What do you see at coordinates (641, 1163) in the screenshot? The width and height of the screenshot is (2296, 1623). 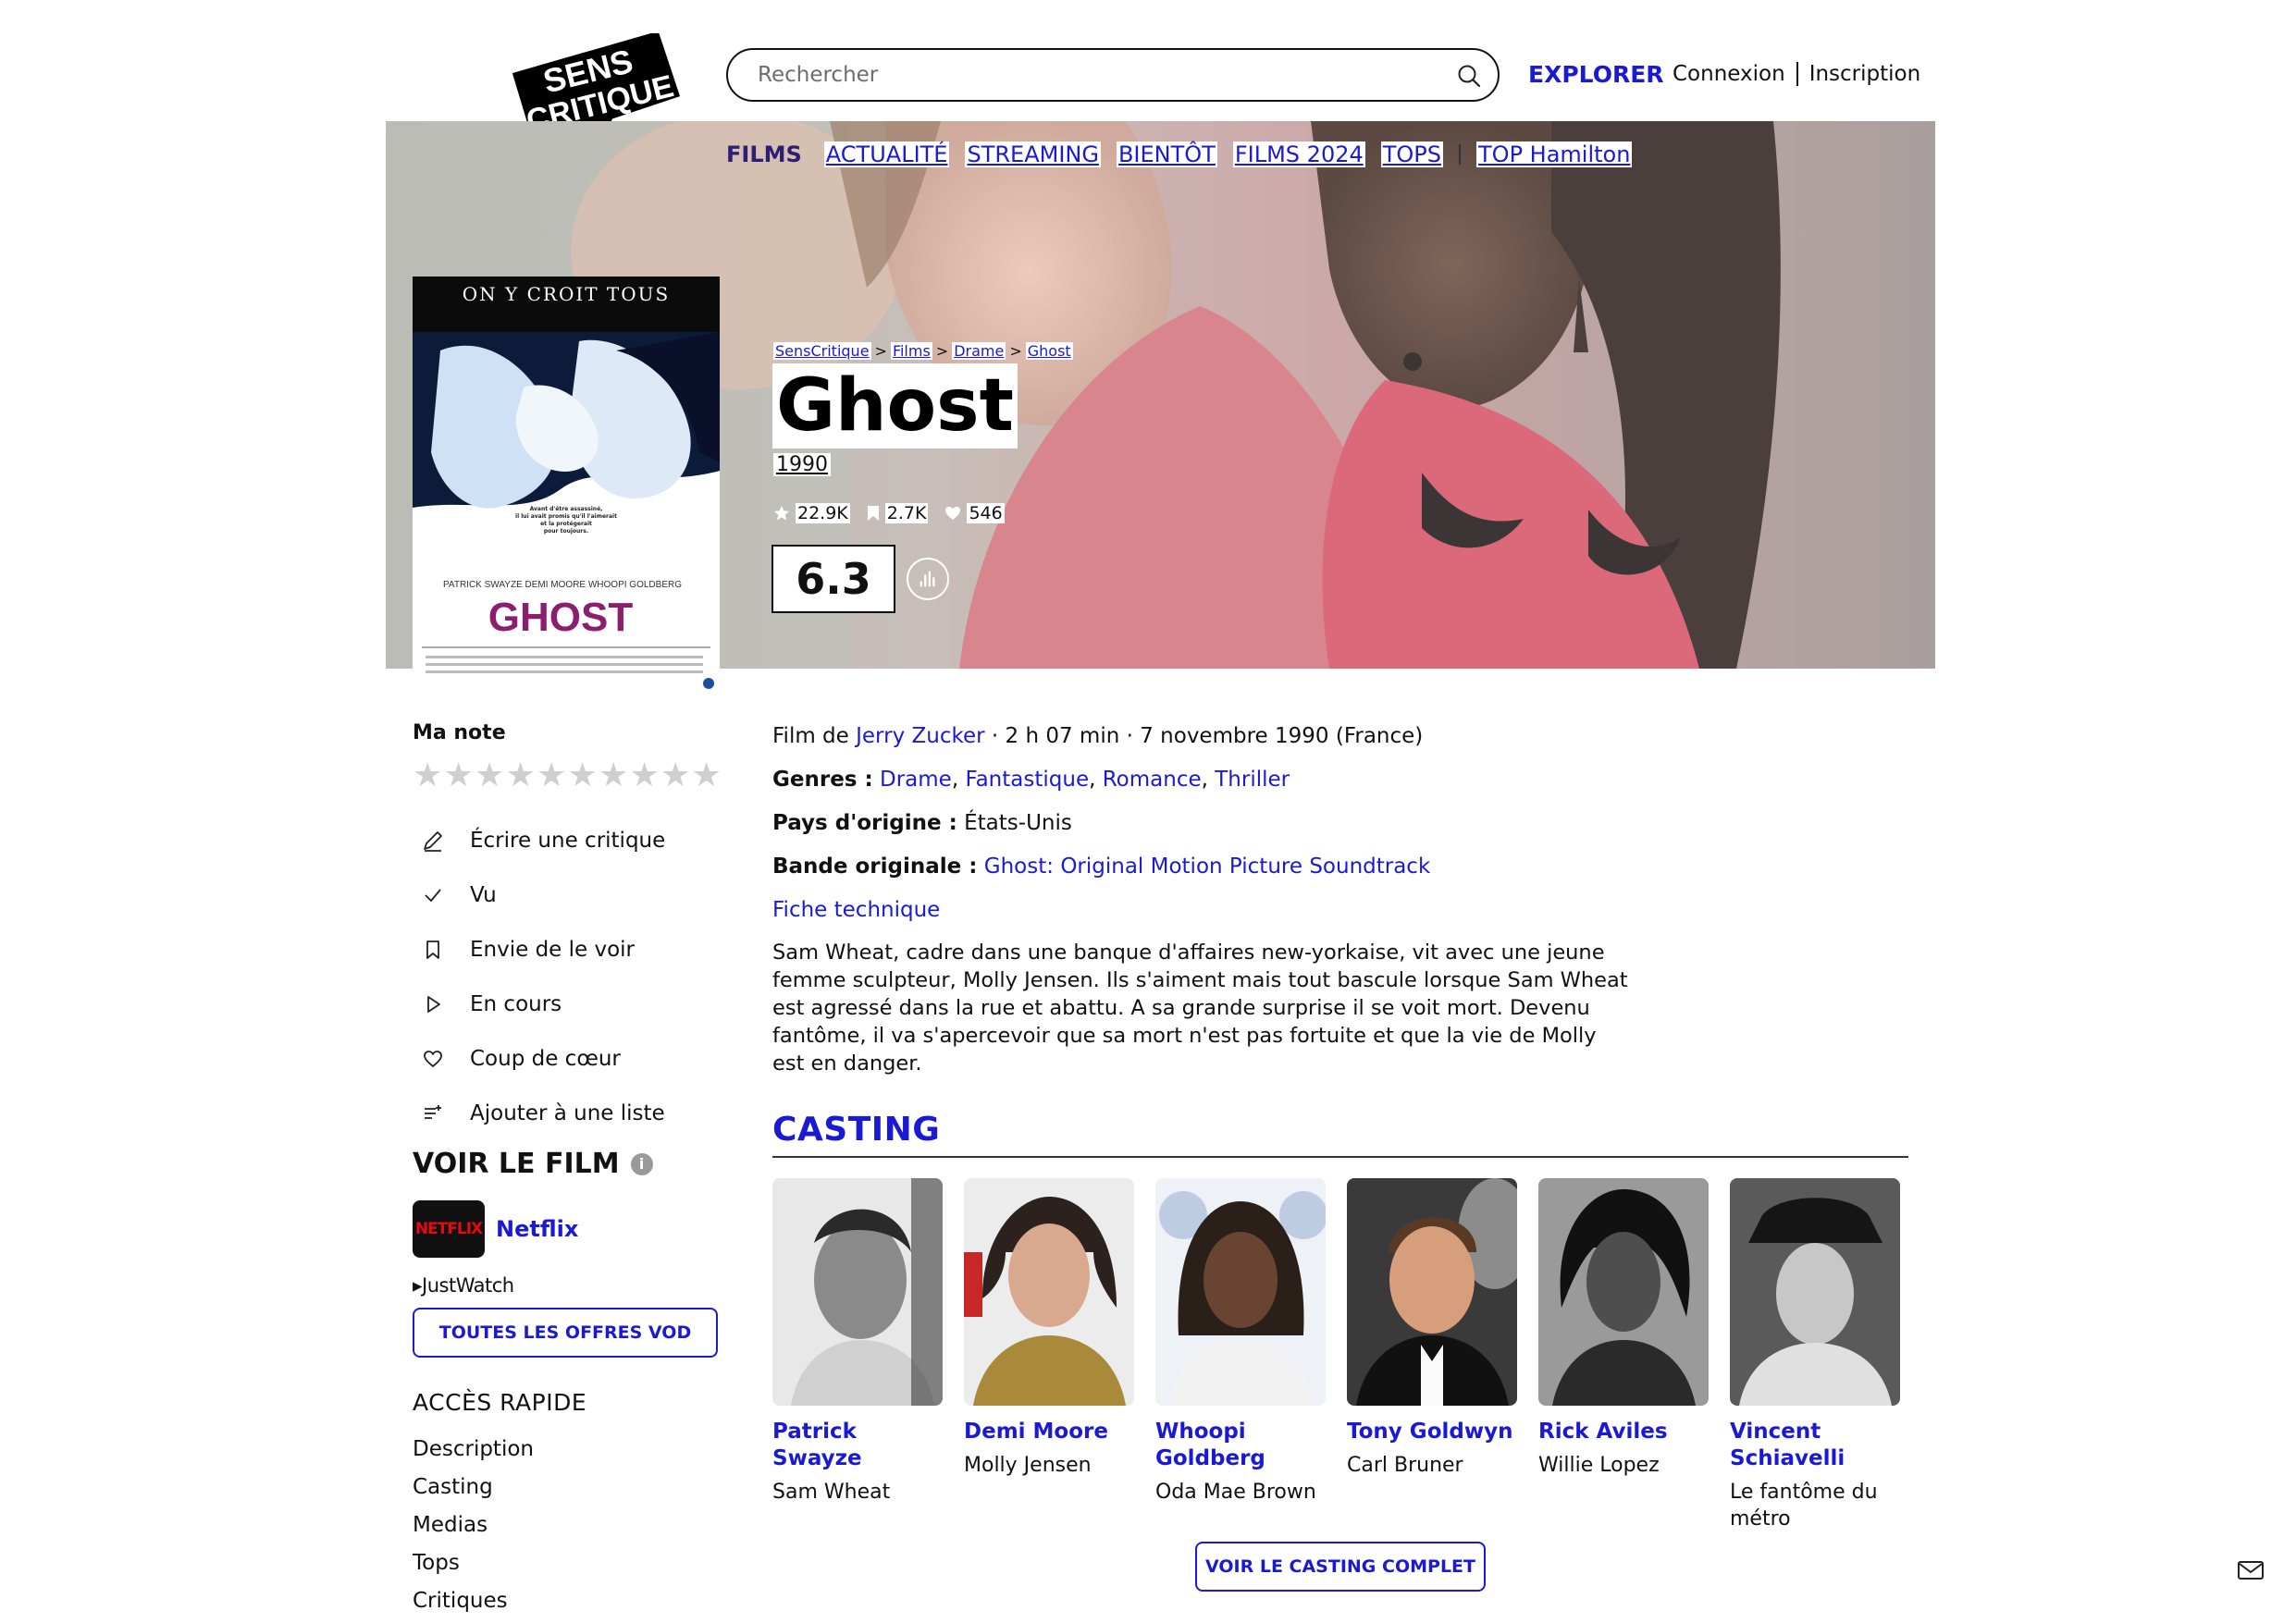 I see `info-icon: i` at bounding box center [641, 1163].